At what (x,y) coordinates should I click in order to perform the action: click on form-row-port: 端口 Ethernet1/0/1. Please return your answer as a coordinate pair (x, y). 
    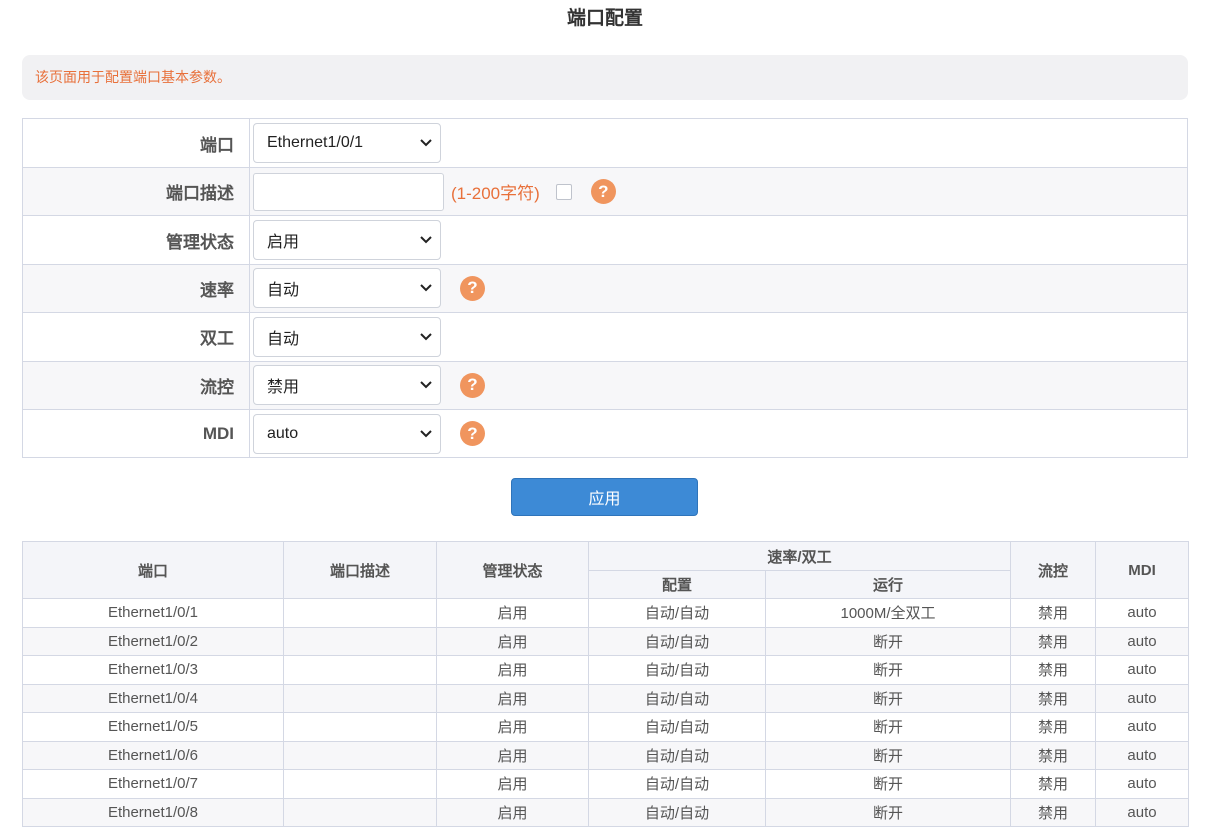
    Looking at the image, I should click on (605, 143).